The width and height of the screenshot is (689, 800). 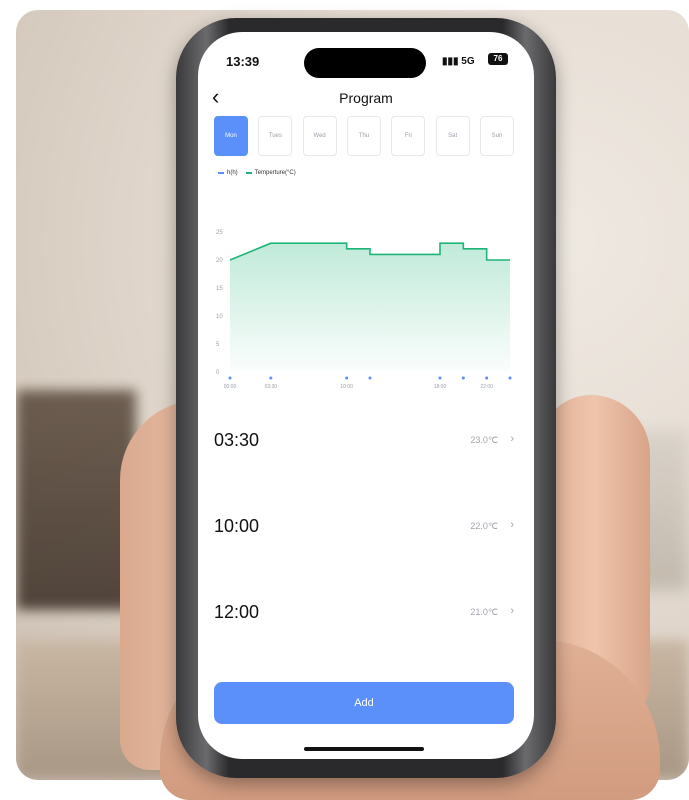 I want to click on page-title: Program, so click(x=366, y=98).